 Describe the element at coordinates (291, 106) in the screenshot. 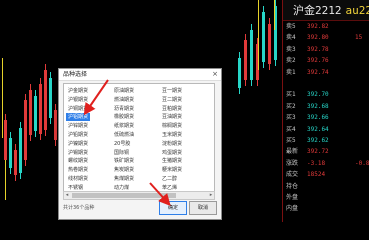

I see `quote-label: 买2` at that location.